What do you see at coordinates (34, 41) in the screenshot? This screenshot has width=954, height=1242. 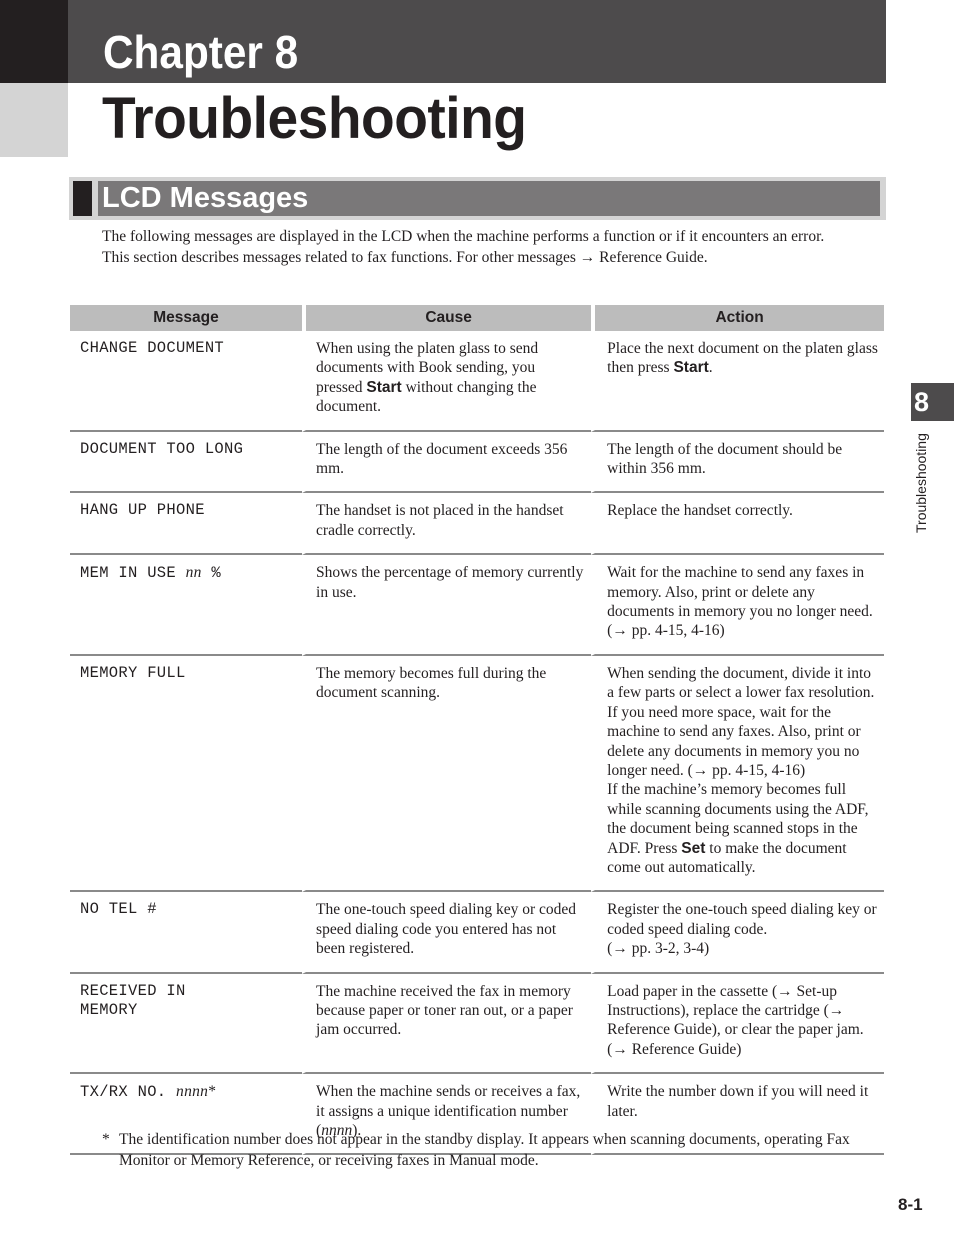 I see `header-dark-block` at bounding box center [34, 41].